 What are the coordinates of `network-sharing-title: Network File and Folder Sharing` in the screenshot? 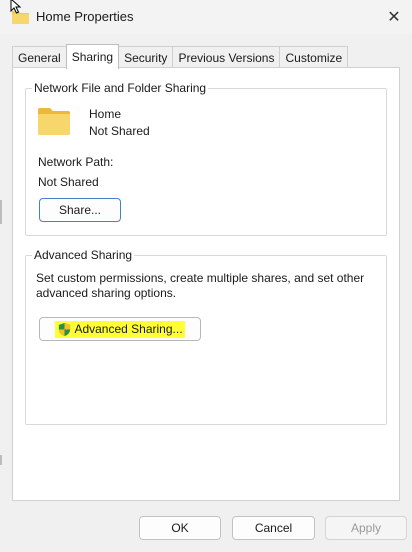 It's located at (120, 88).